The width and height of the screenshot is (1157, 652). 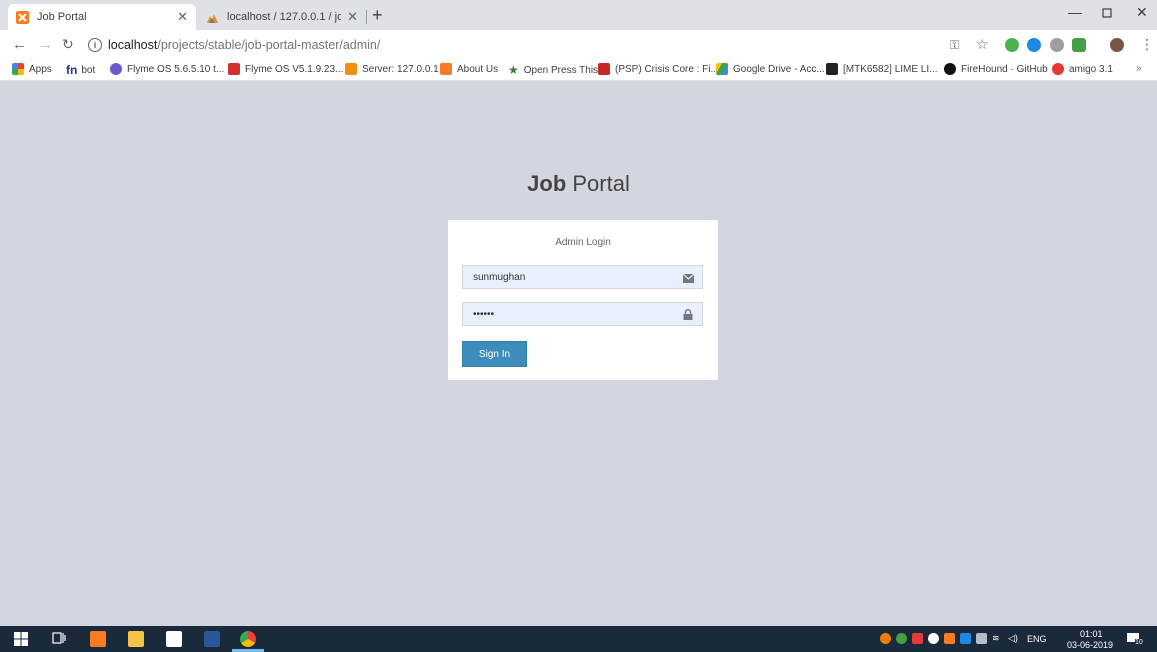 What do you see at coordinates (212, 639) in the screenshot?
I see `word-icon` at bounding box center [212, 639].